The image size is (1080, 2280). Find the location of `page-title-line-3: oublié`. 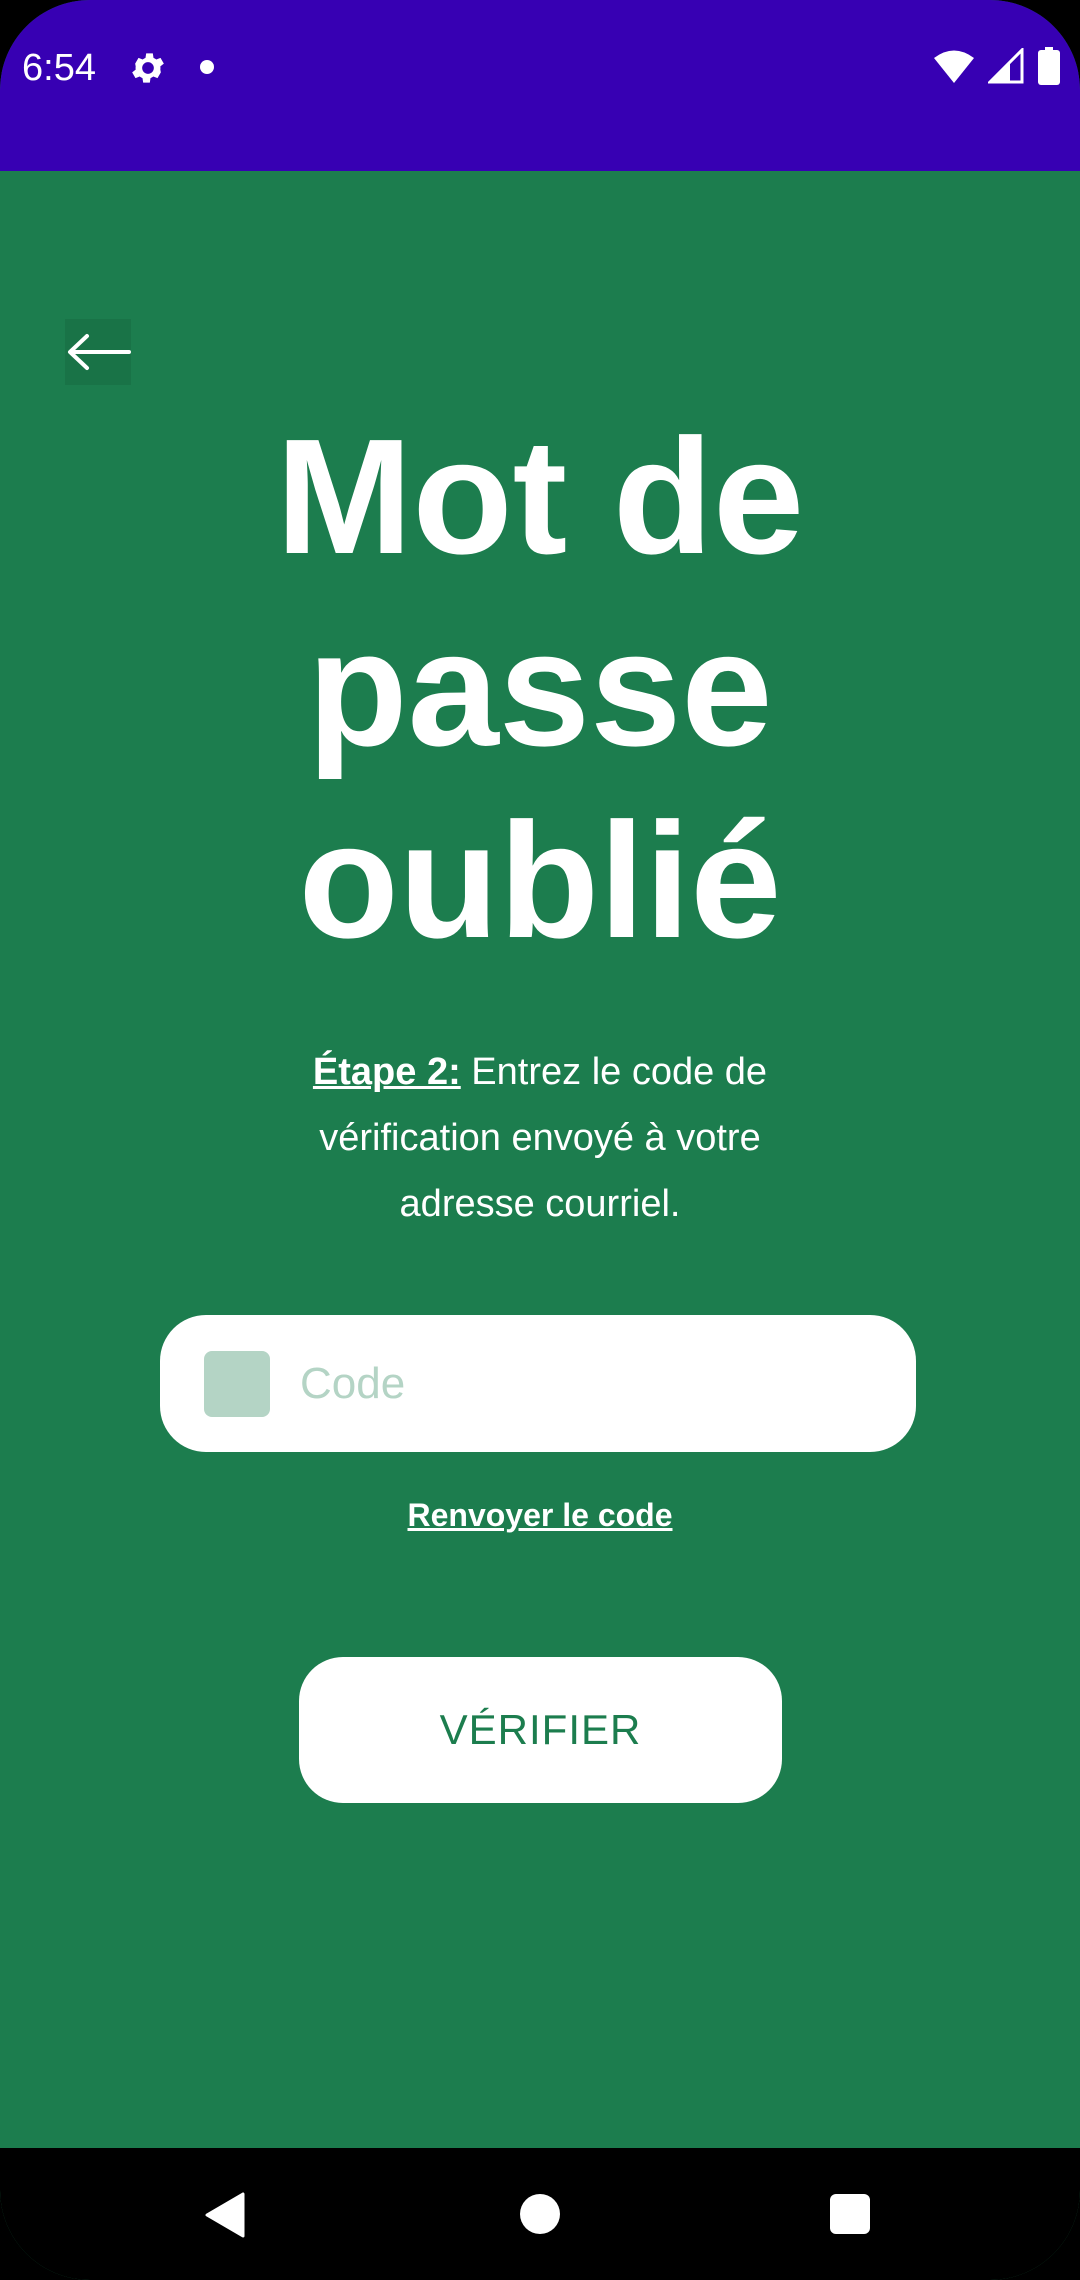

page-title-line-3: oublié is located at coordinates (540, 880).